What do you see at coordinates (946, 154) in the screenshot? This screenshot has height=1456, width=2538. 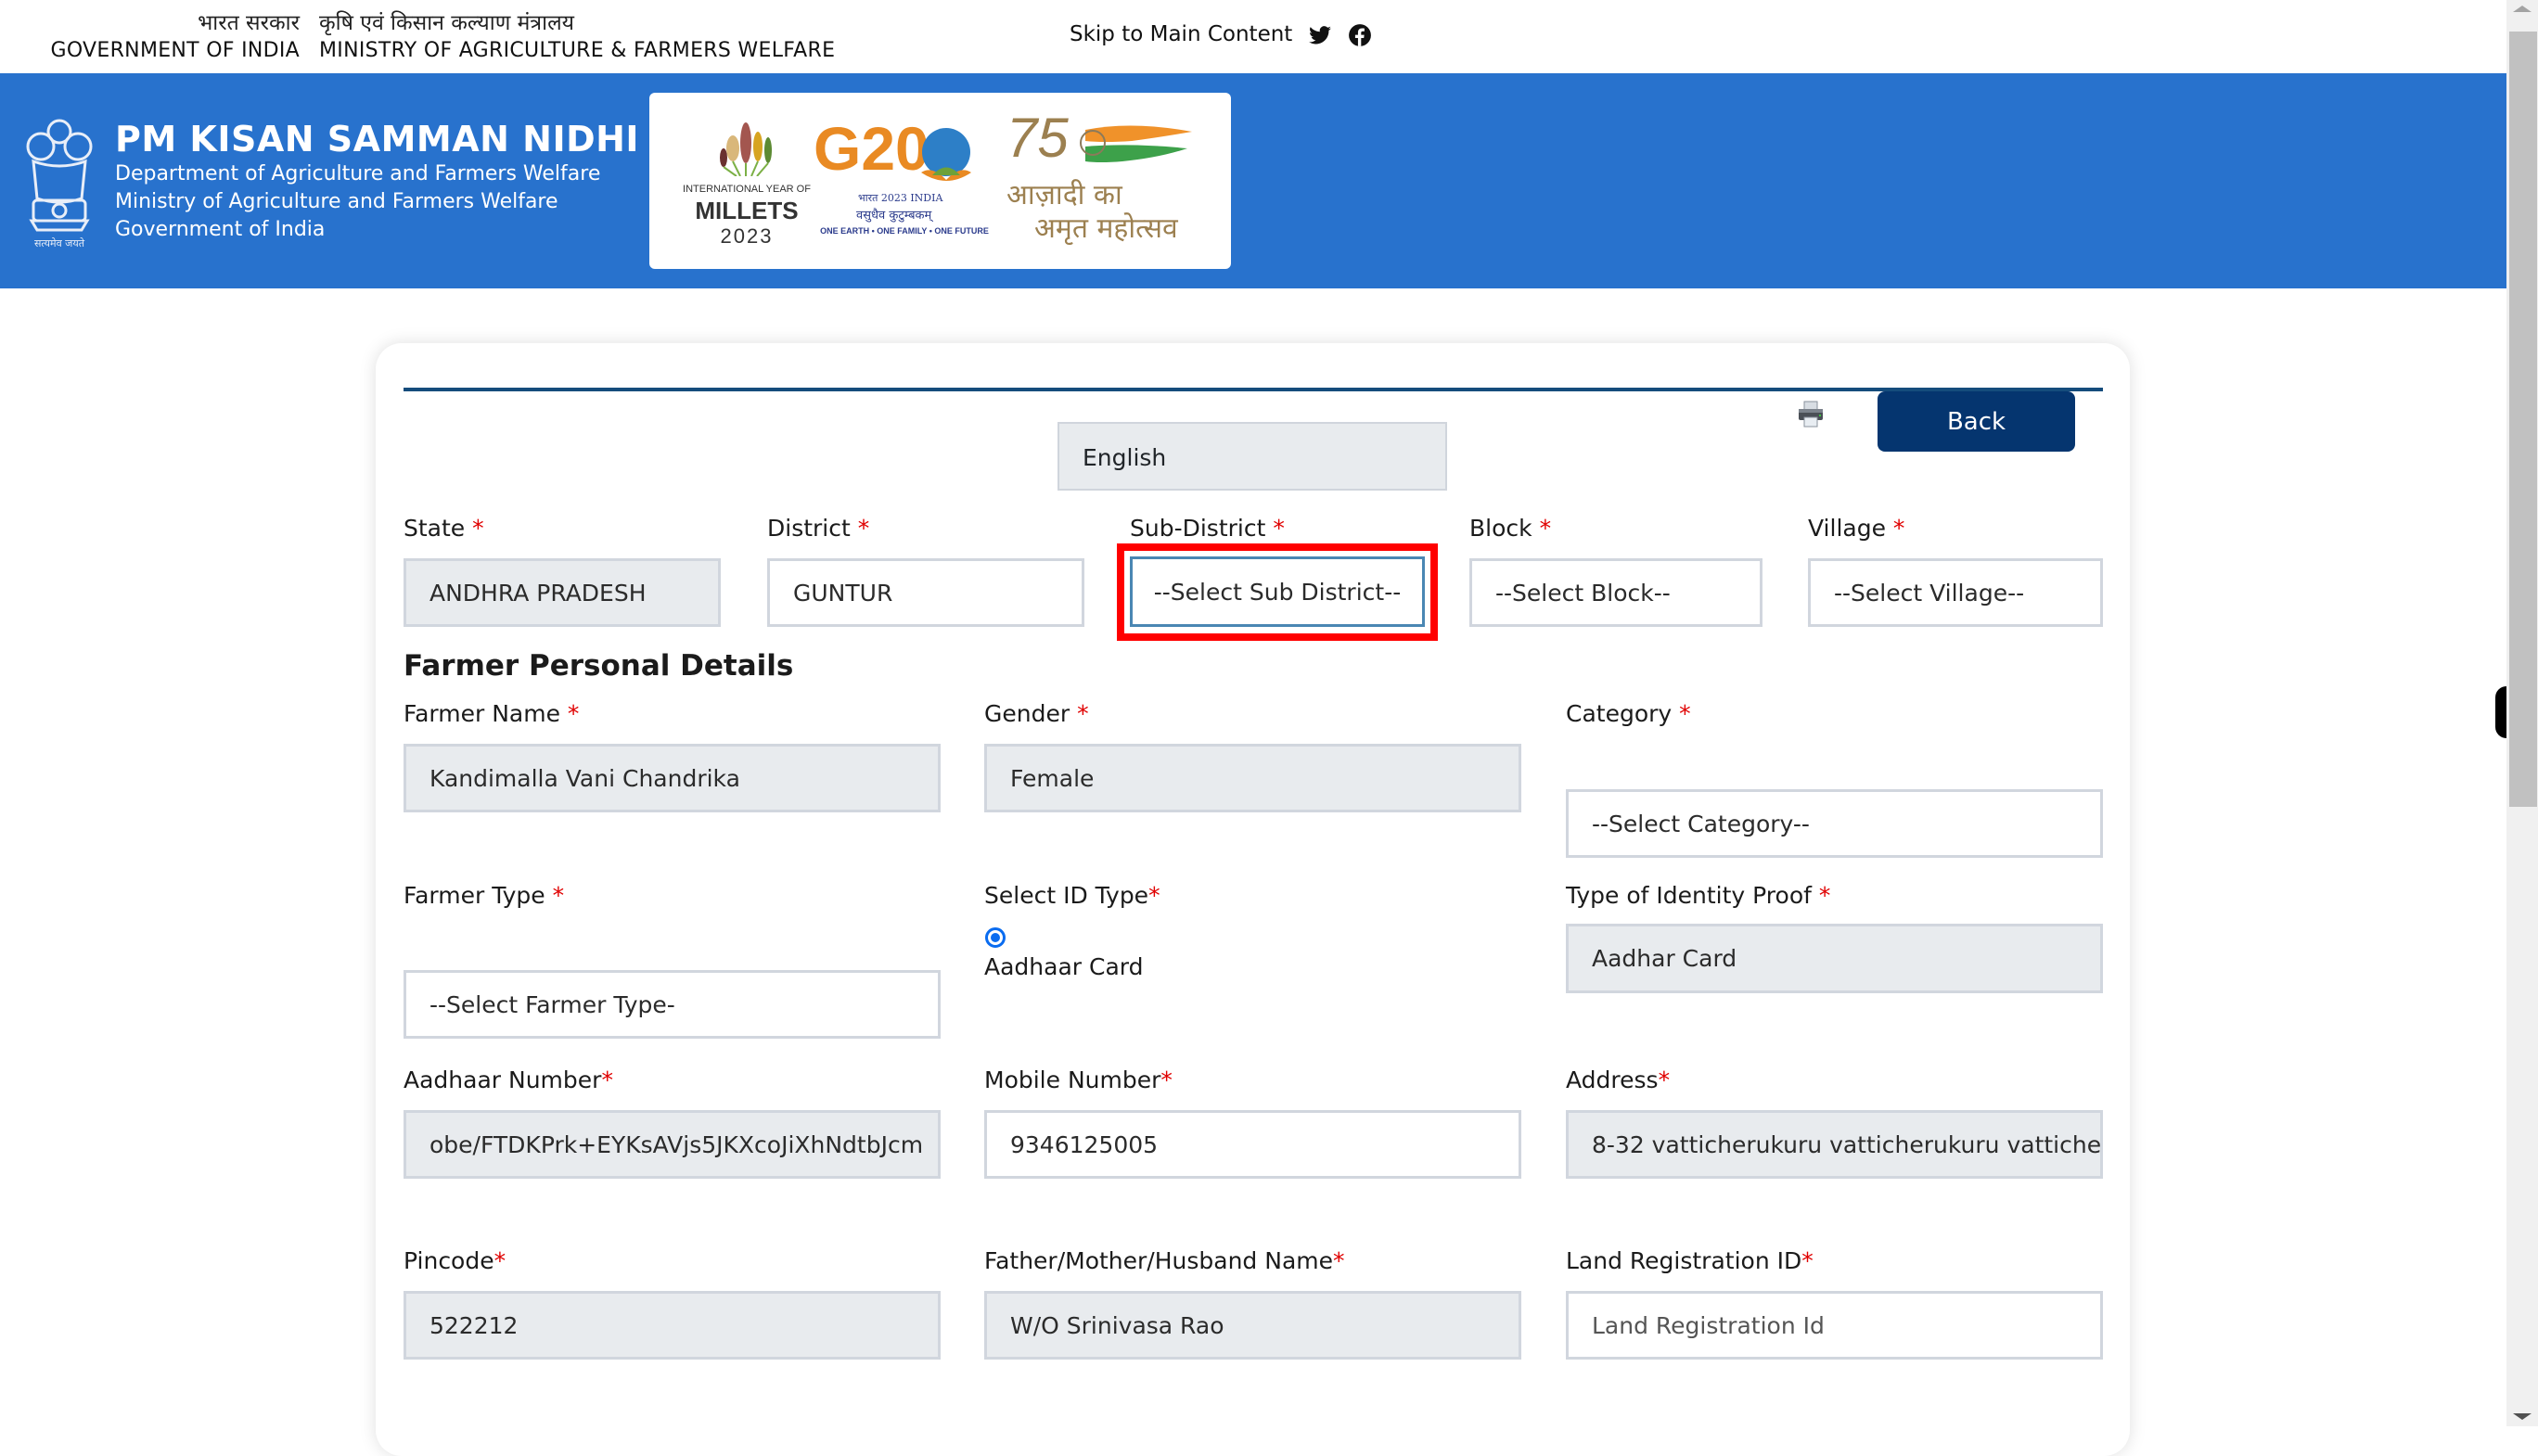 I see `globe-lotus-icon` at bounding box center [946, 154].